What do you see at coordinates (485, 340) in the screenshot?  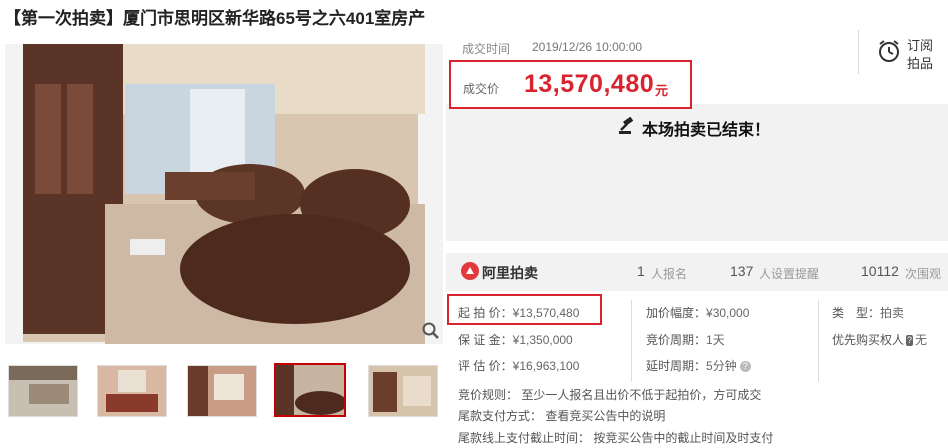 I see `deposit-label: 保 证 金：` at bounding box center [485, 340].